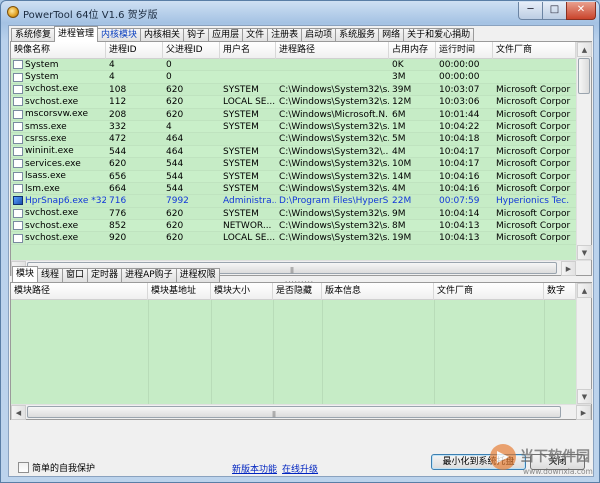  I want to click on cell-run-time: 10:04:16, so click(459, 176).